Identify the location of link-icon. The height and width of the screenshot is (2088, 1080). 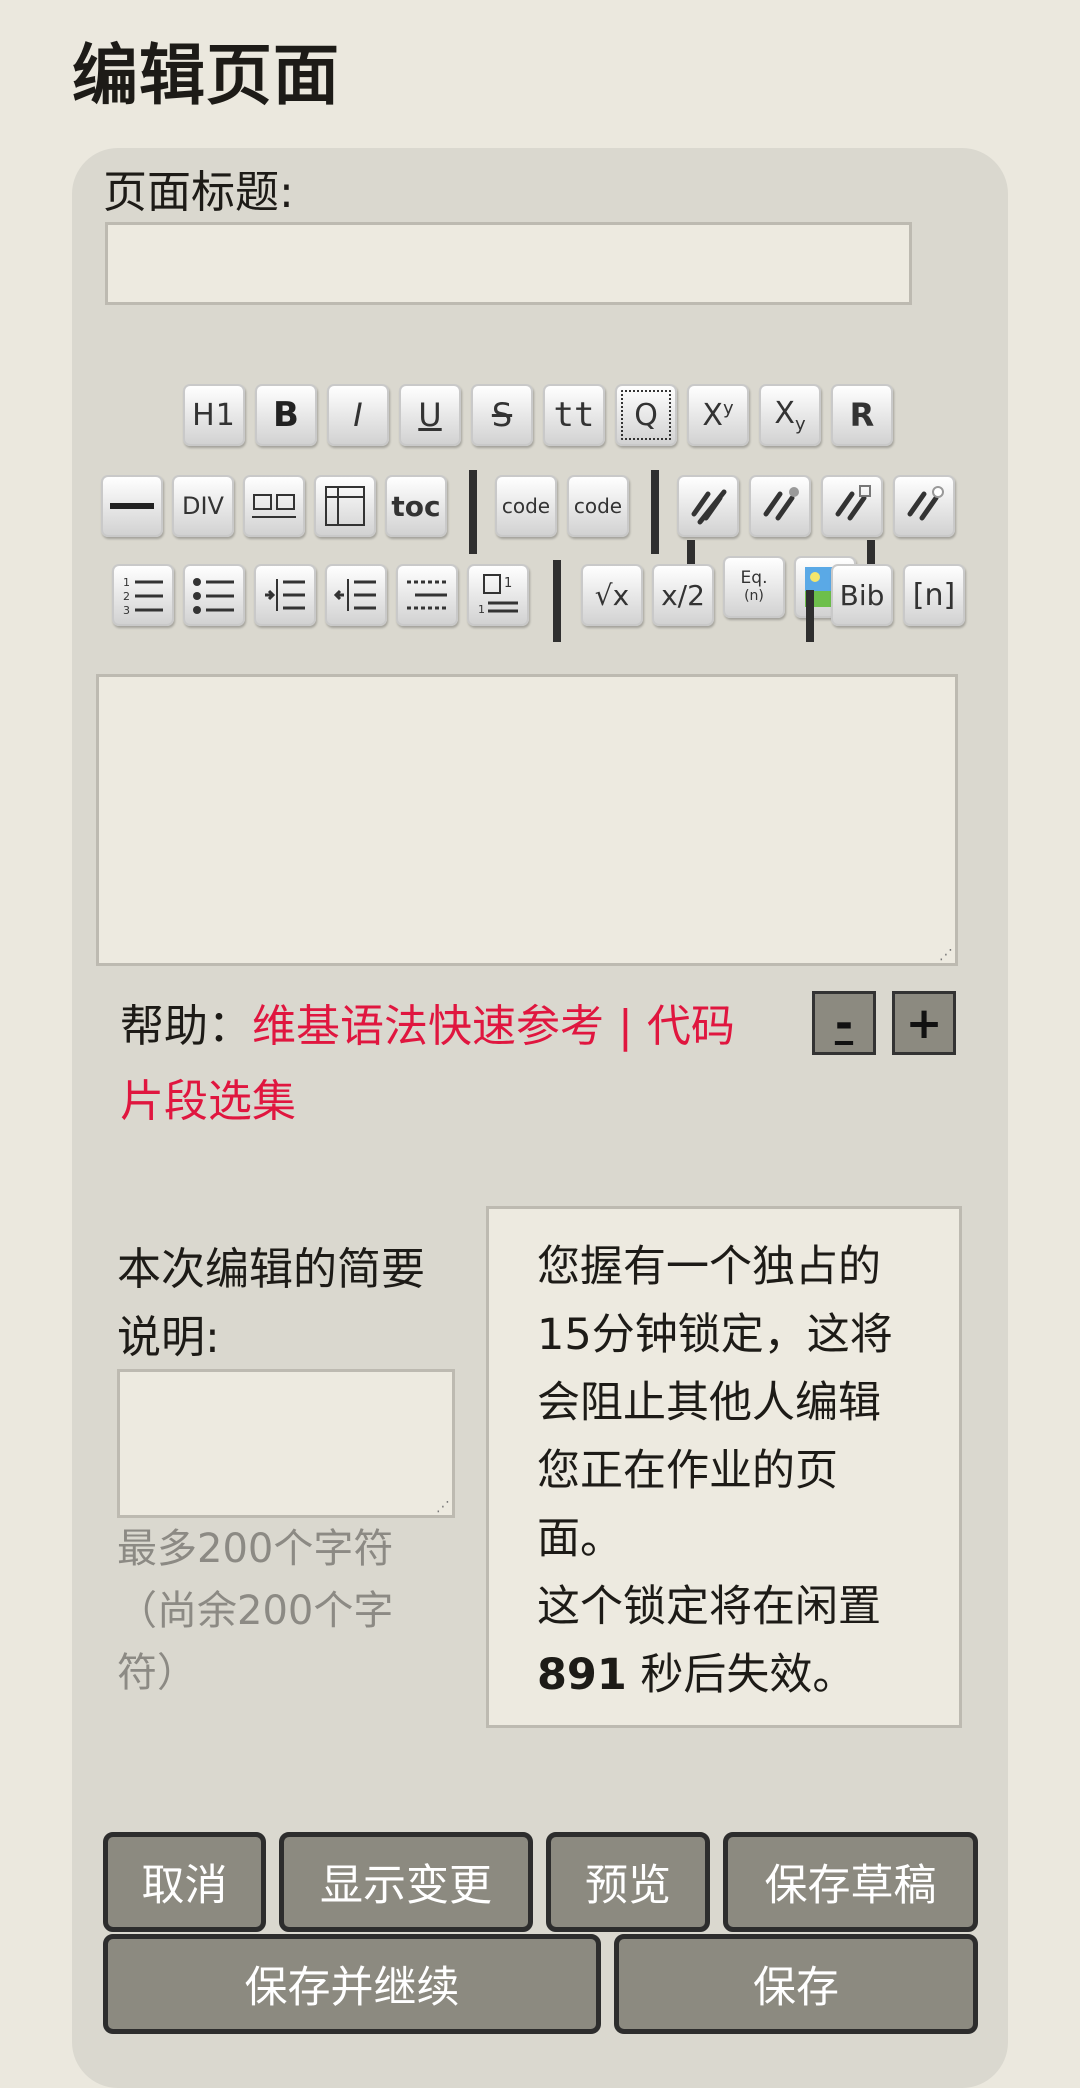
(708, 506).